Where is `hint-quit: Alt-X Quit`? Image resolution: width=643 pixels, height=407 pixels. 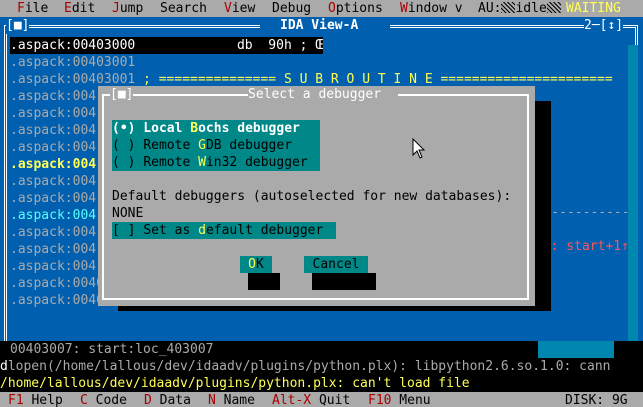 hint-quit: Alt-X Quit is located at coordinates (311, 399).